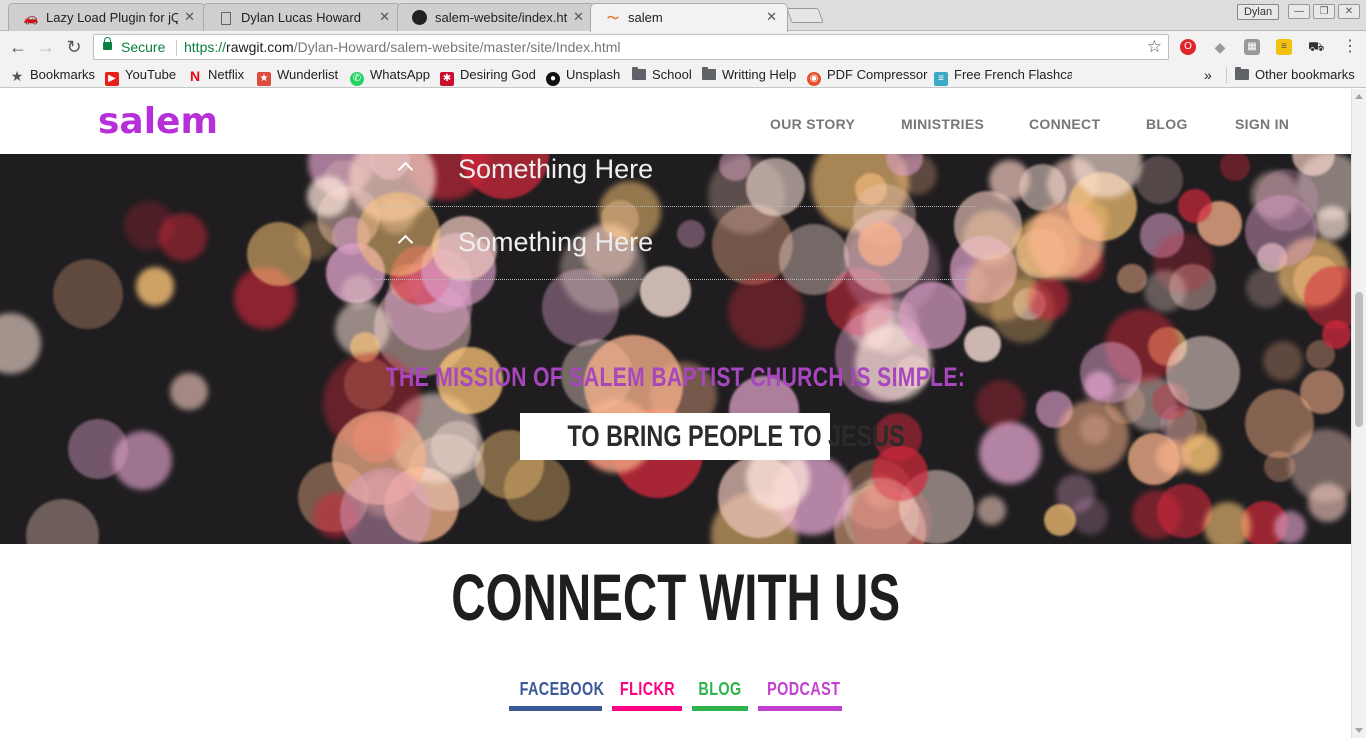  What do you see at coordinates (1284, 47) in the screenshot?
I see `notes-icon: ≡` at bounding box center [1284, 47].